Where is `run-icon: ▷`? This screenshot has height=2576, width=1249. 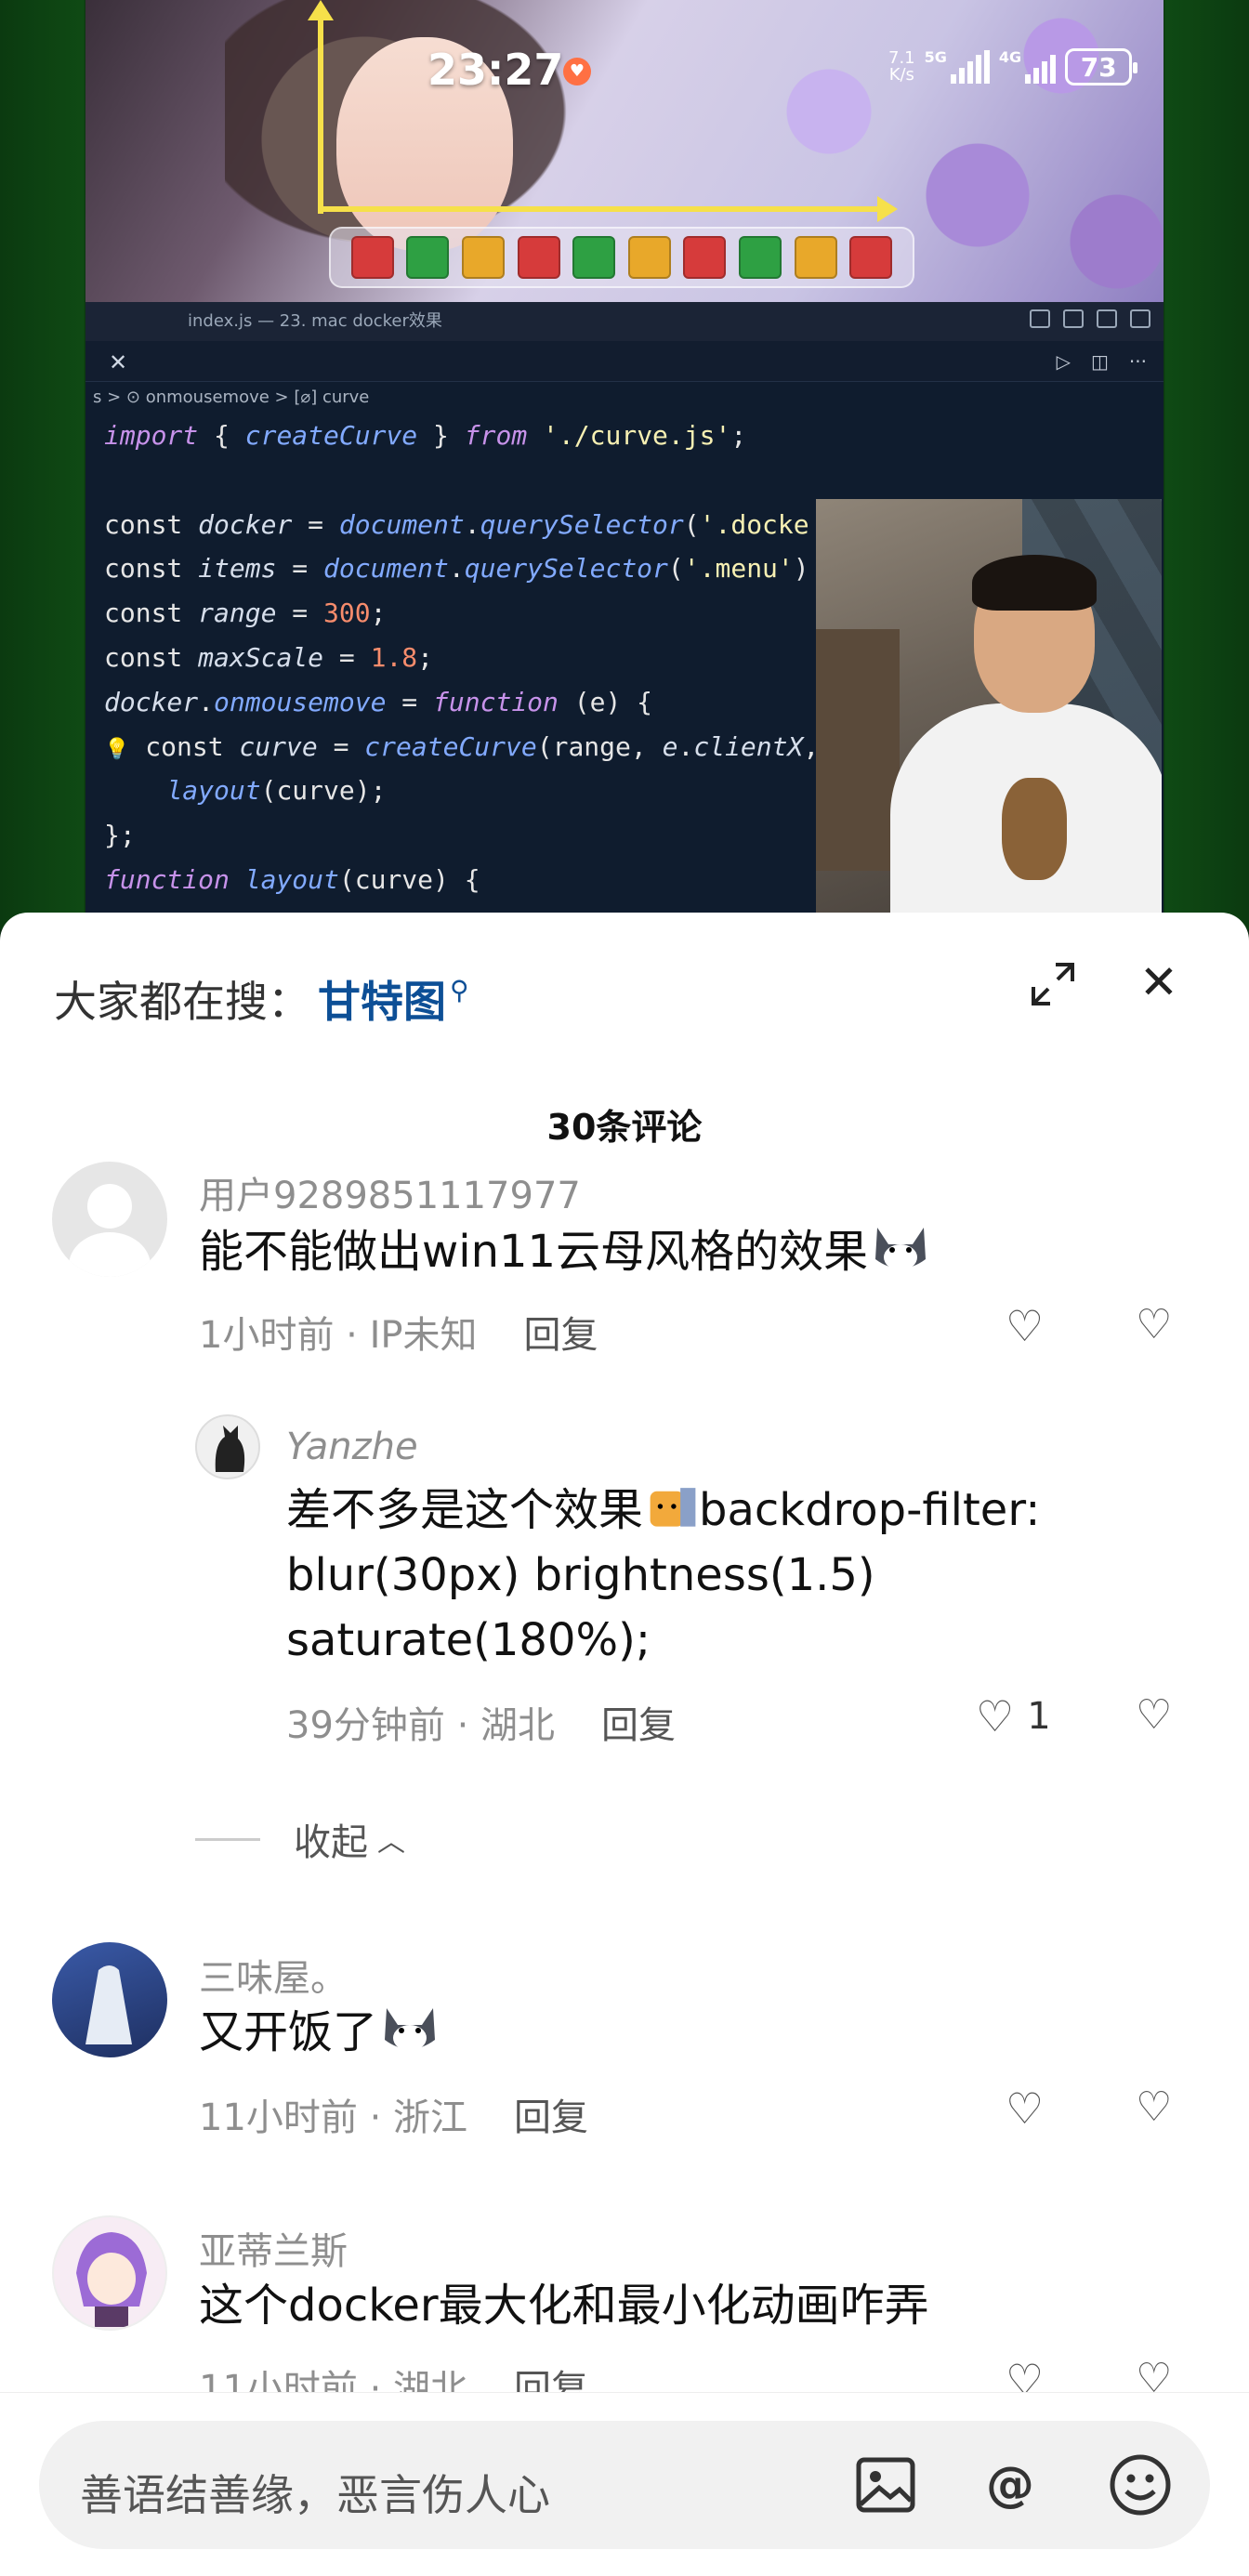
run-icon: ▷ is located at coordinates (1064, 361).